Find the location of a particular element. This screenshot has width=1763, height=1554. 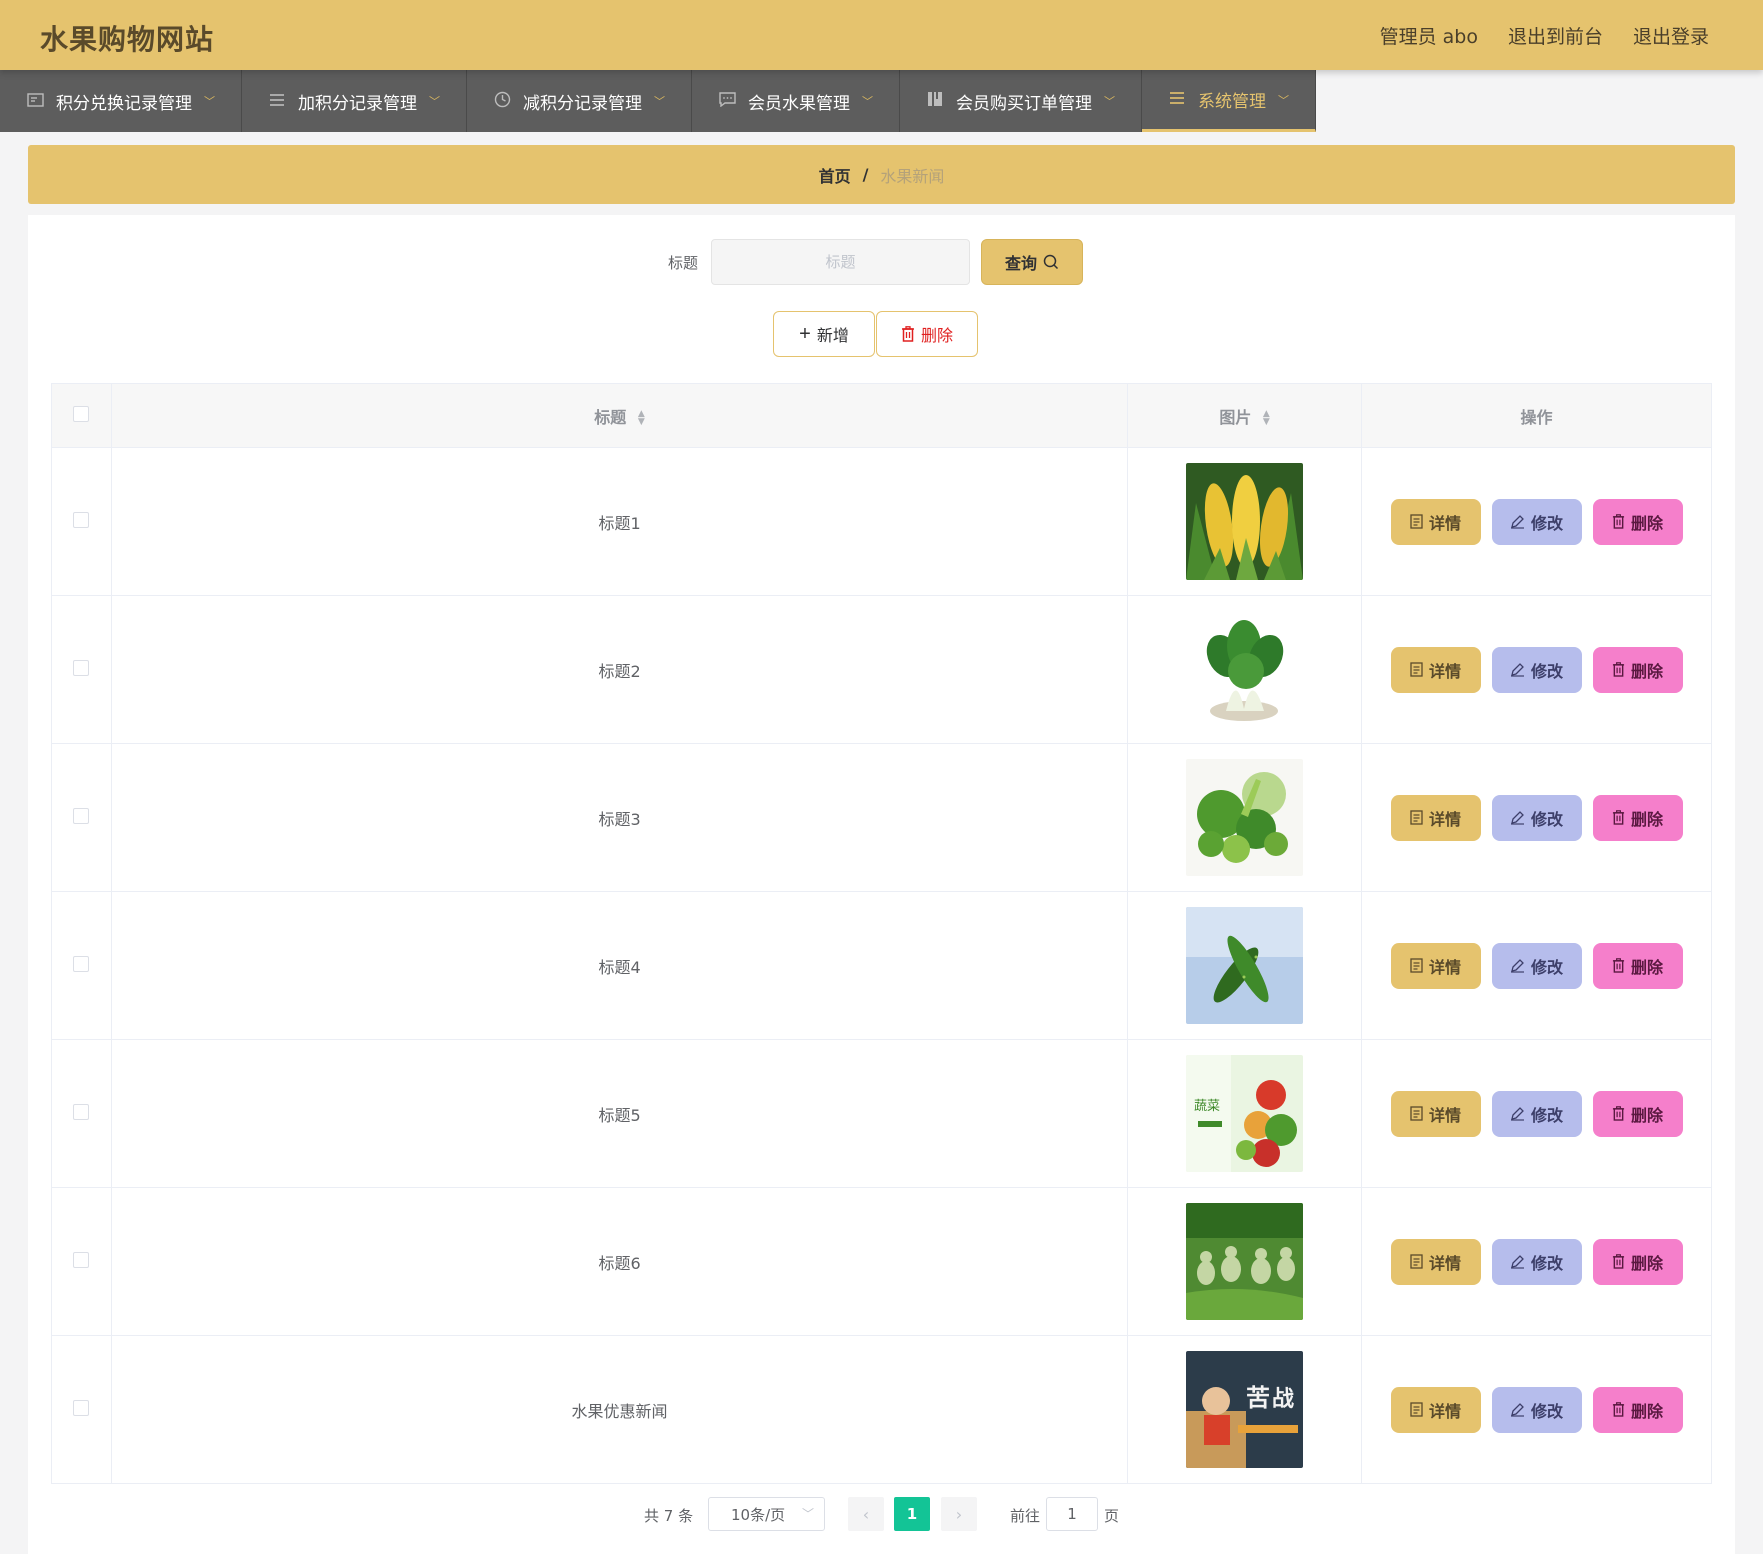

edit-icon is located at coordinates (1517, 522).